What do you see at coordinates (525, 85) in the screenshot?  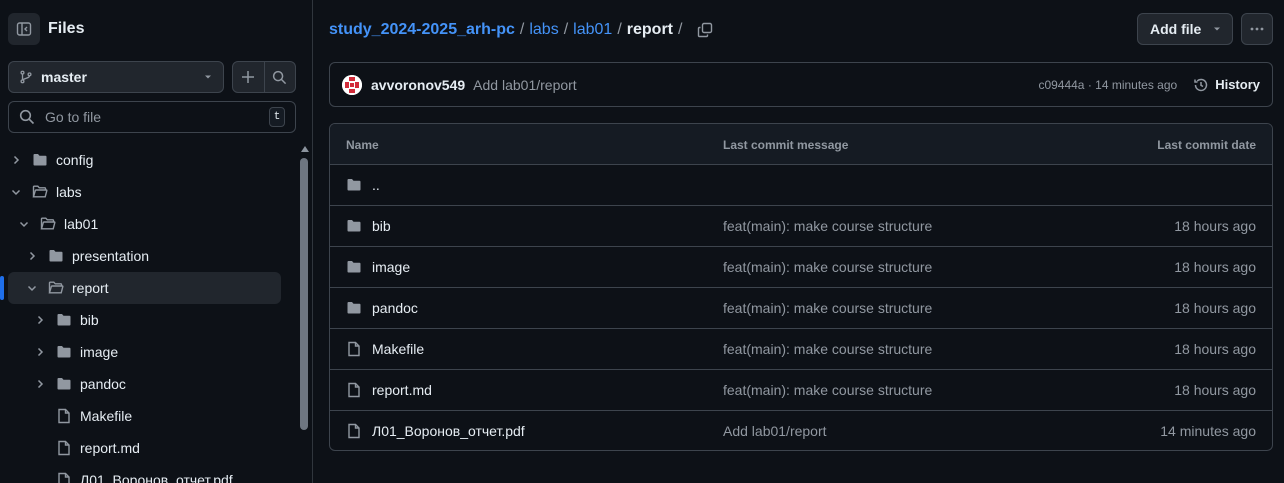 I see `commit-message: Add lab01/report` at bounding box center [525, 85].